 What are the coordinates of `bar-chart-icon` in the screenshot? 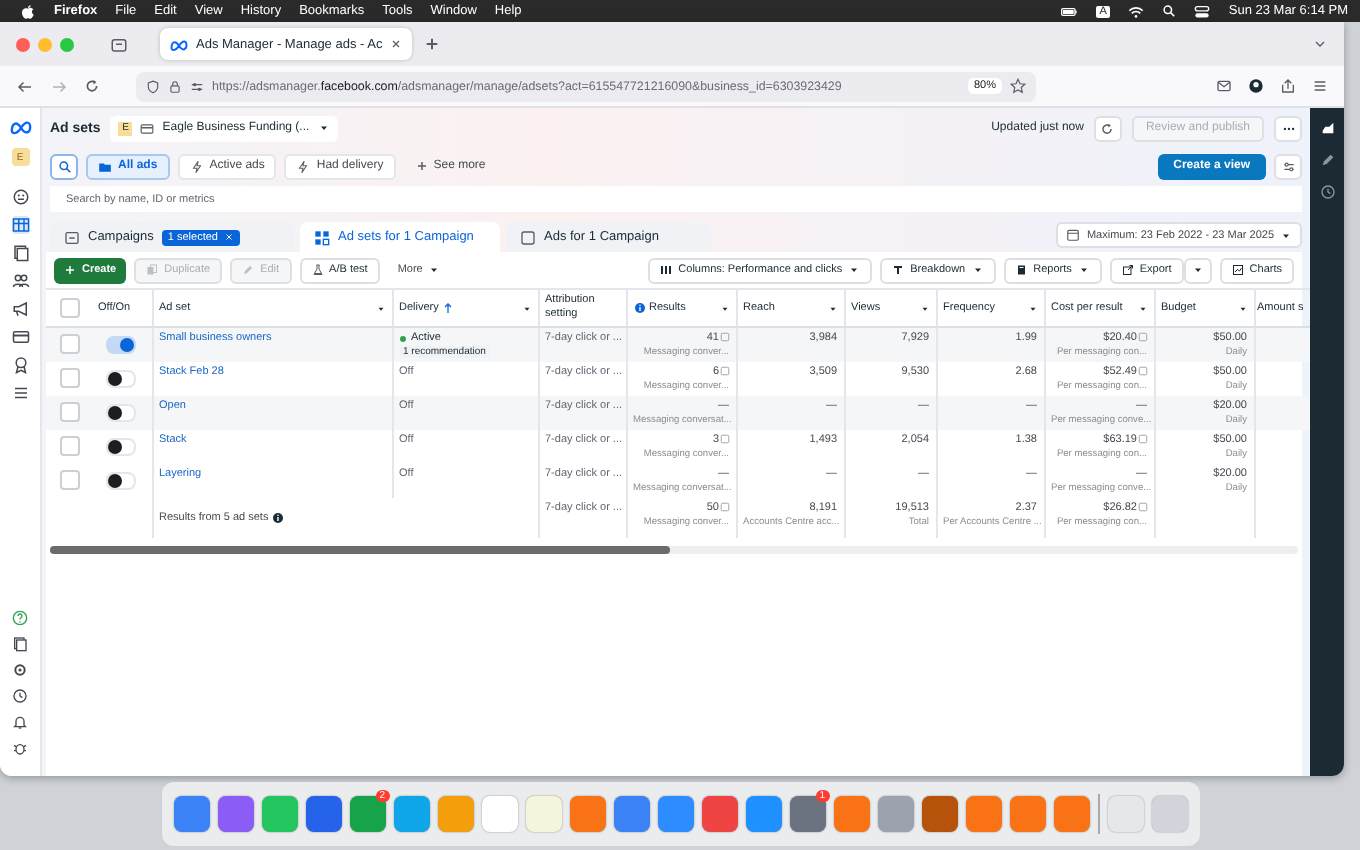 It's located at (1327, 128).